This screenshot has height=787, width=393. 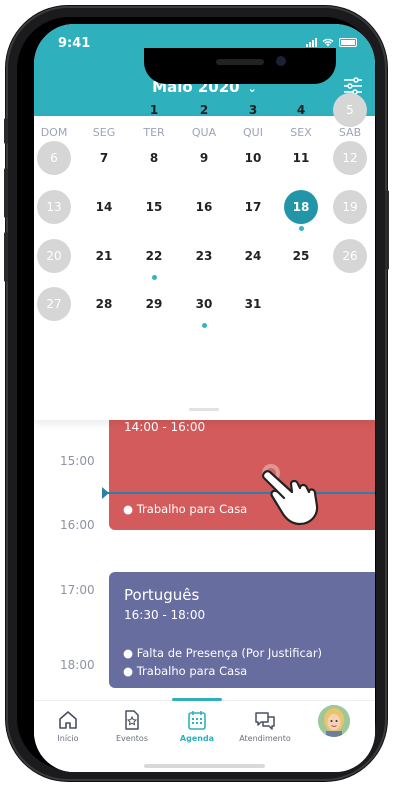 What do you see at coordinates (165, 427) in the screenshot?
I see `event-time: 14:00 - 16:00` at bounding box center [165, 427].